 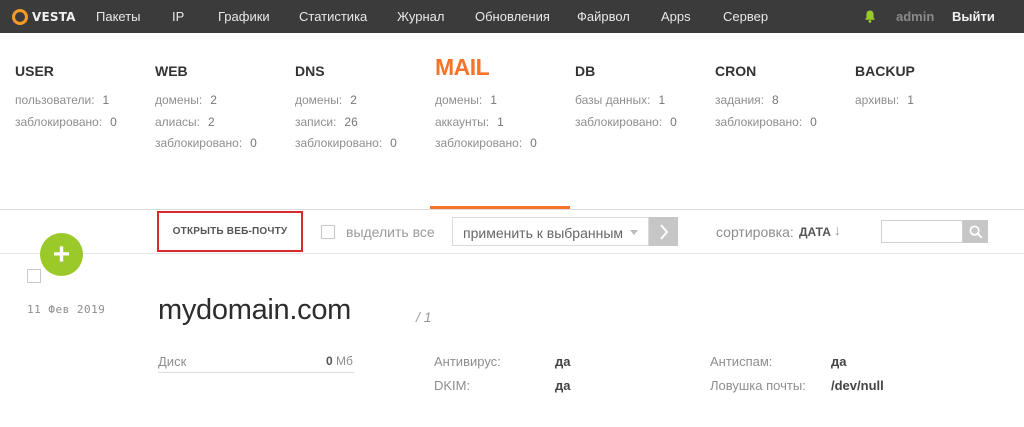 What do you see at coordinates (328, 232) in the screenshot?
I see `select-all-checkbox` at bounding box center [328, 232].